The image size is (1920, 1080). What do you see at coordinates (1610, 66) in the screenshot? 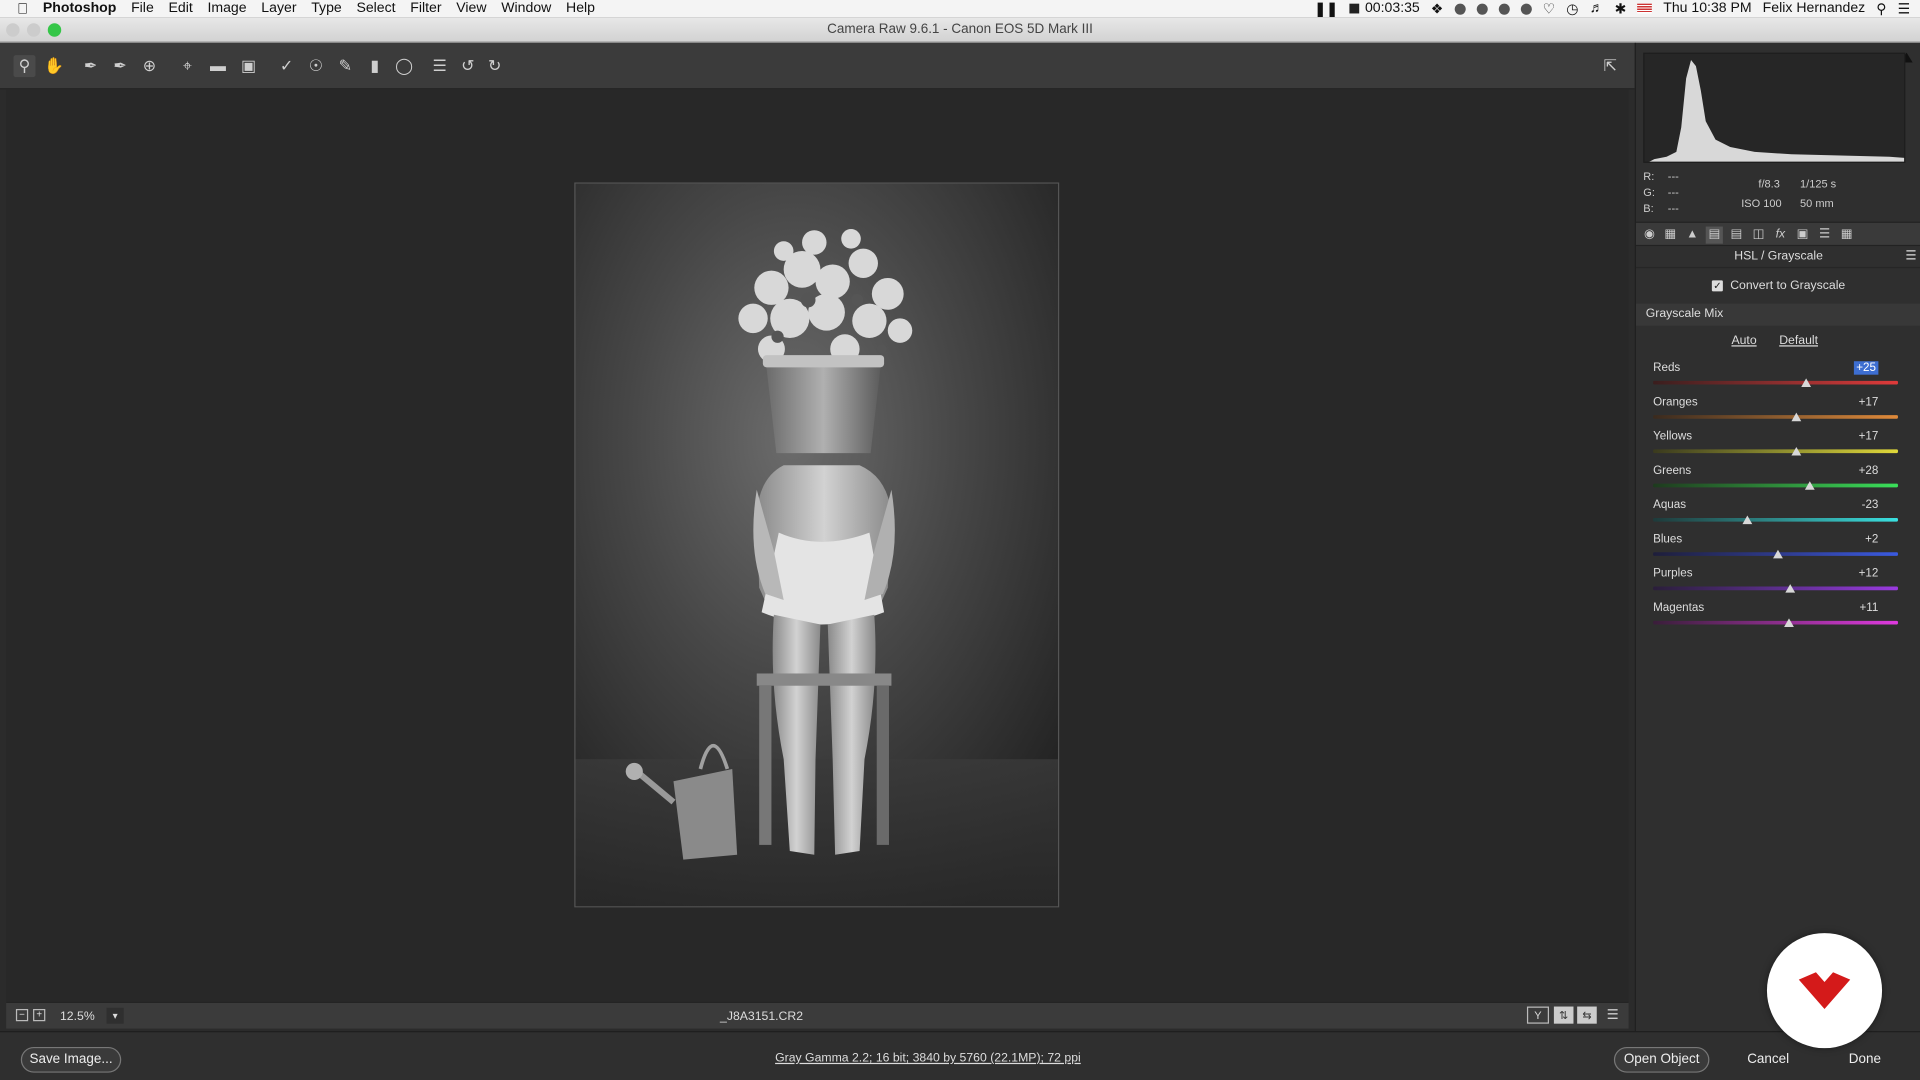
I see `toggle-fullscreen-icon: ⇱` at bounding box center [1610, 66].